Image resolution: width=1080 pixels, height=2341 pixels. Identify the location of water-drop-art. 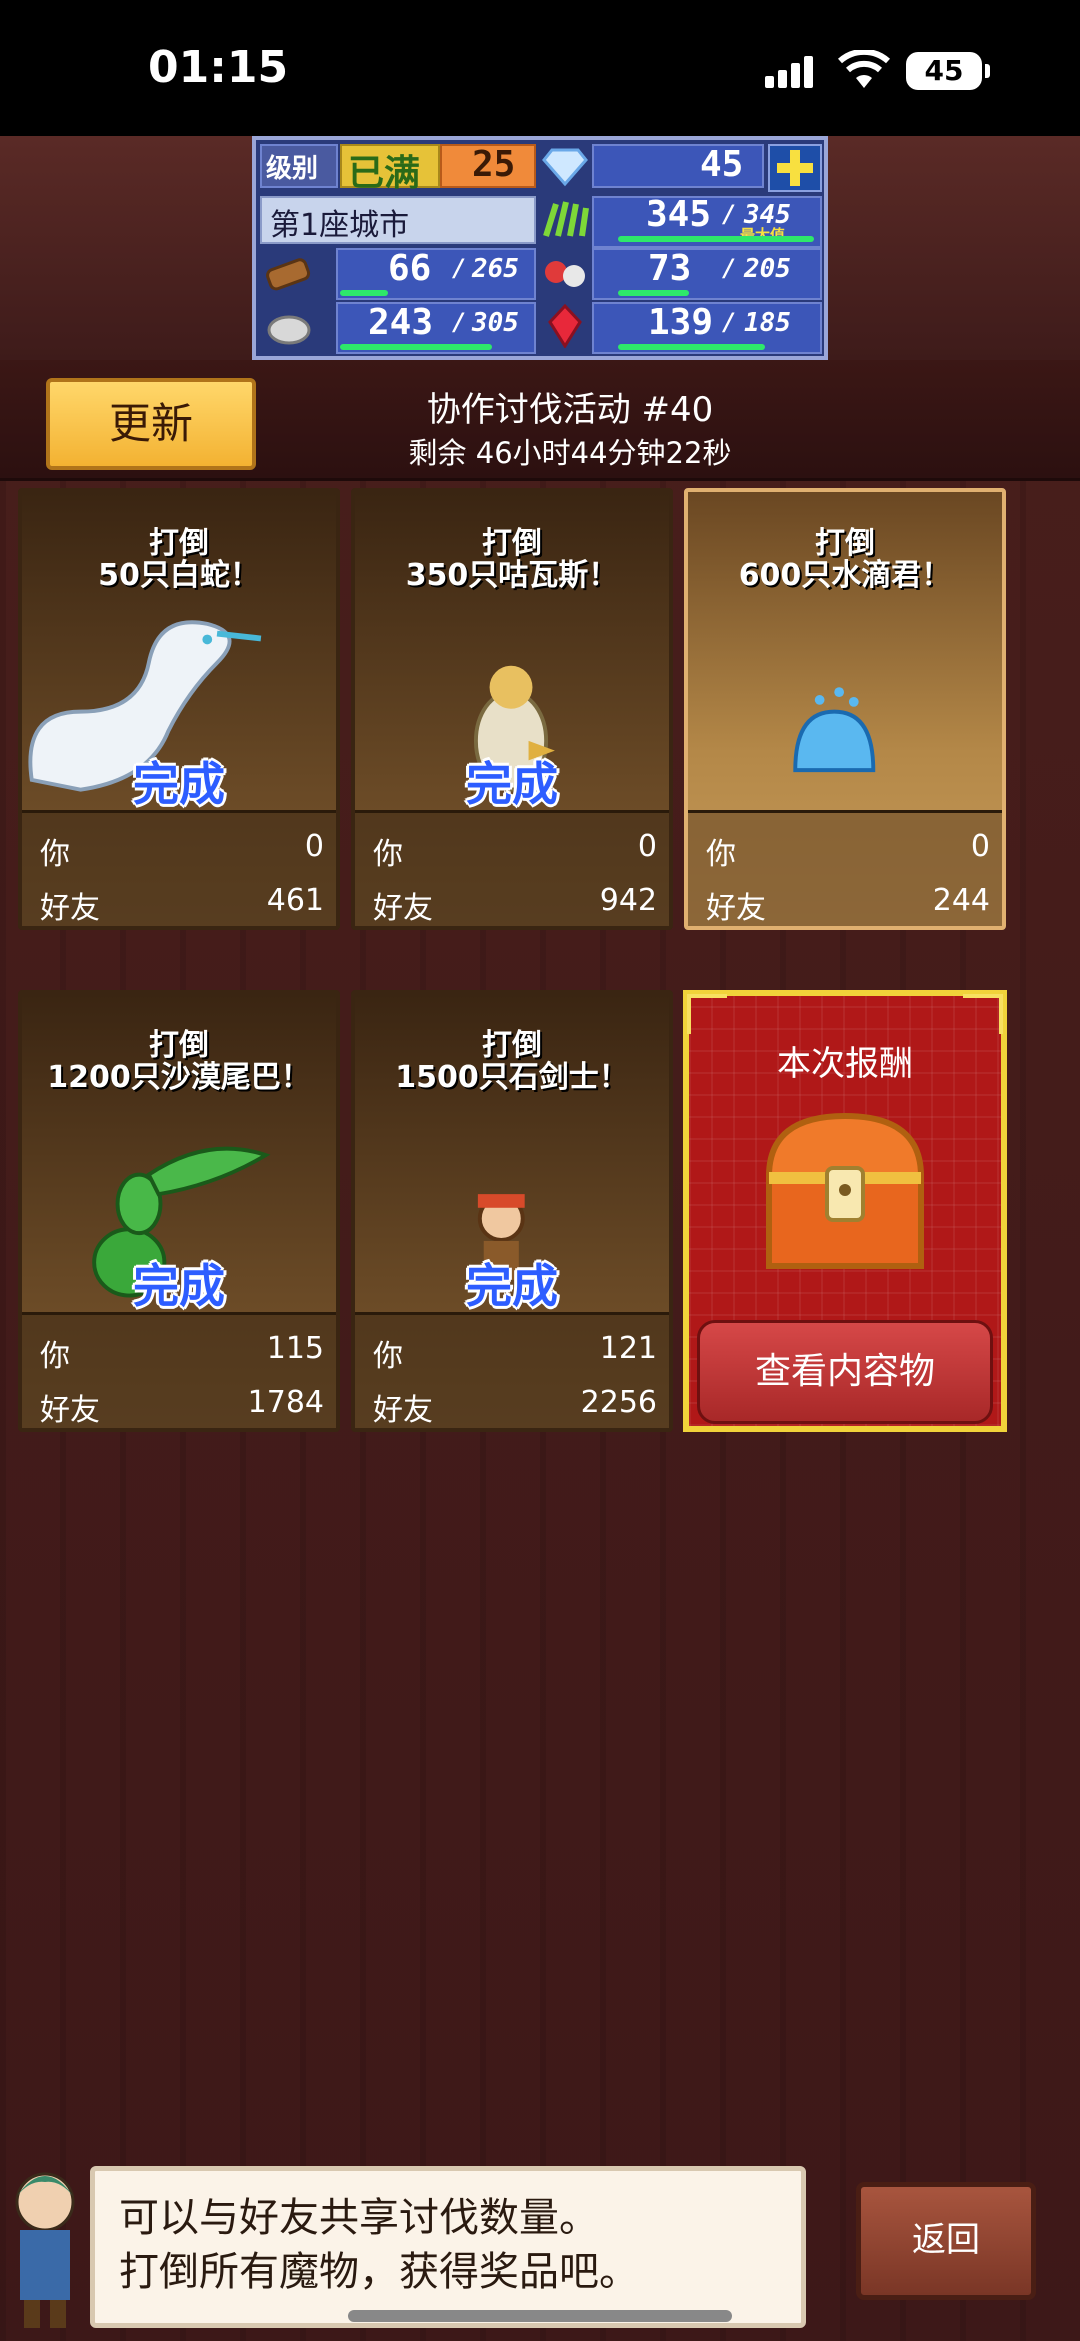
(834, 730).